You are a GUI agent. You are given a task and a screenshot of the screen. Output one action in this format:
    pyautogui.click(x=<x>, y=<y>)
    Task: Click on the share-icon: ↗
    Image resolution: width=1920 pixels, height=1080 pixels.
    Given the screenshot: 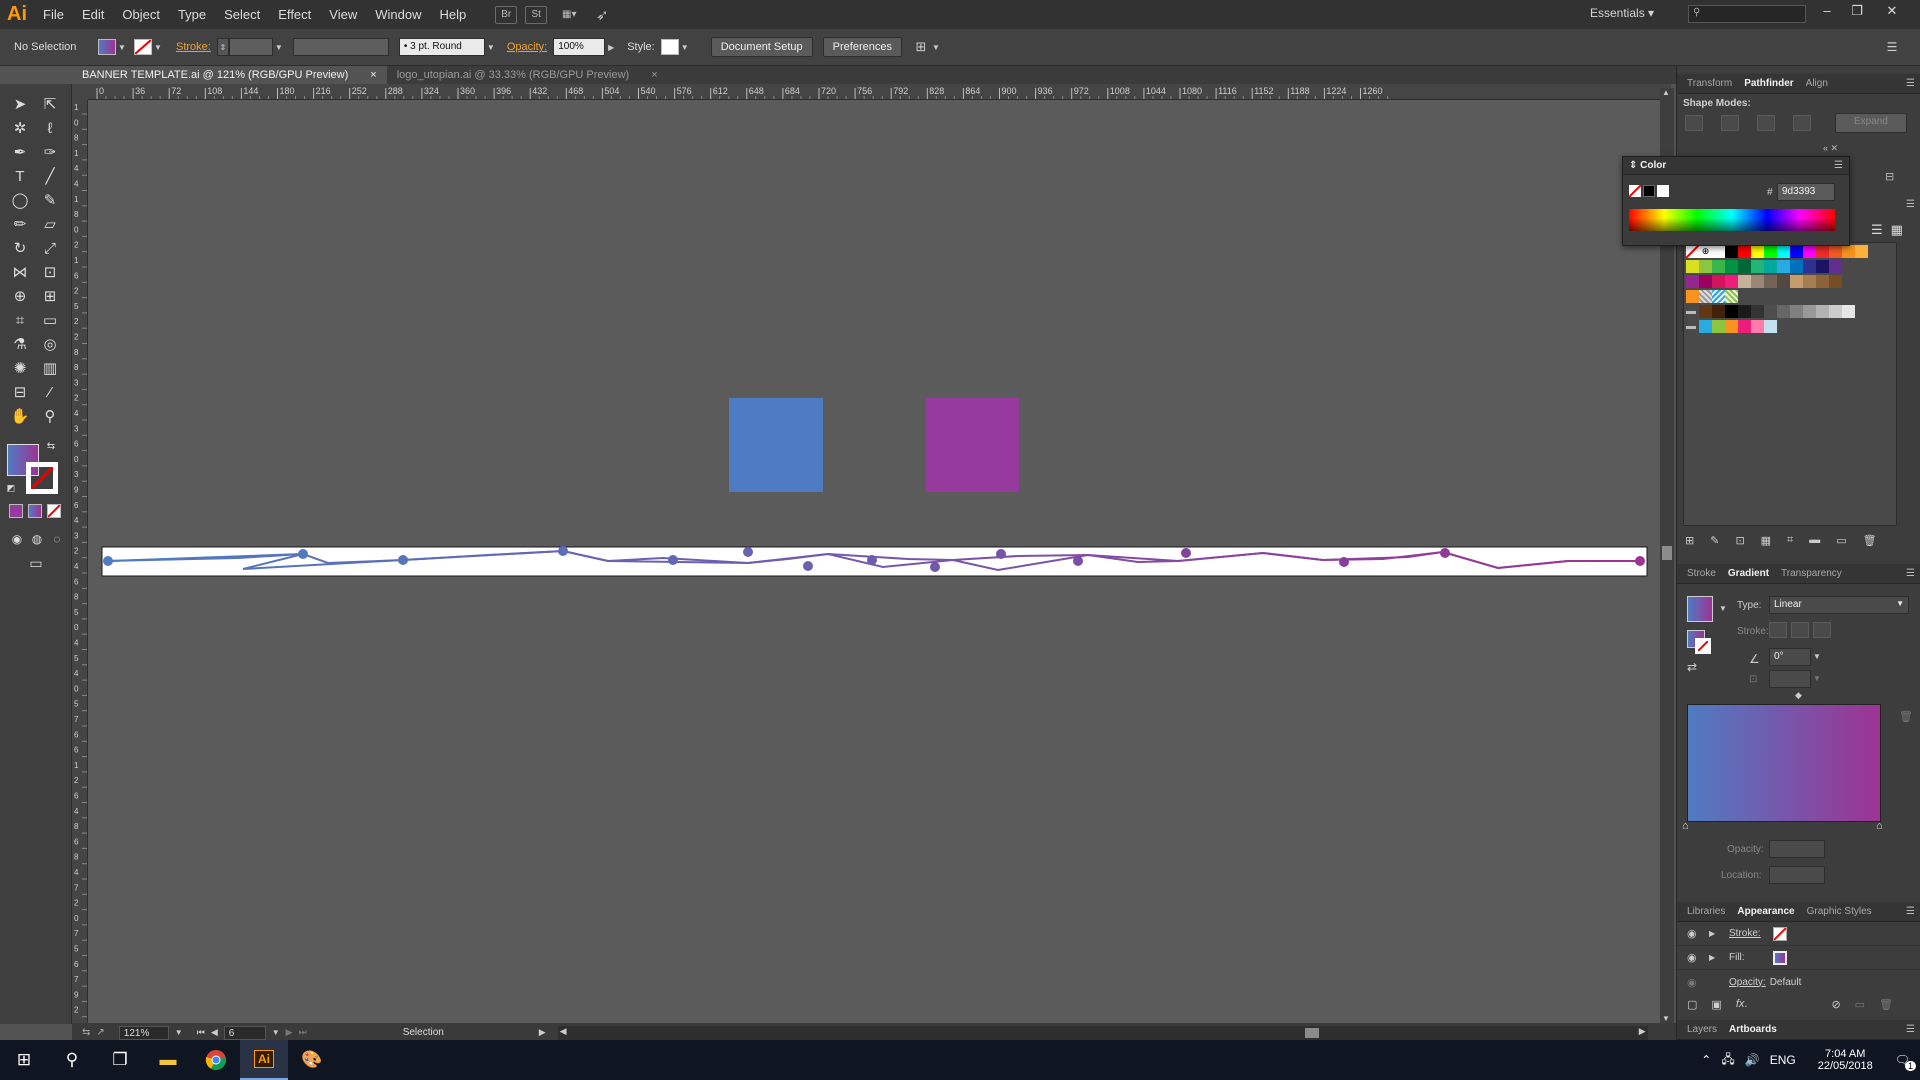 What is the action you would take?
    pyautogui.click(x=100, y=1032)
    